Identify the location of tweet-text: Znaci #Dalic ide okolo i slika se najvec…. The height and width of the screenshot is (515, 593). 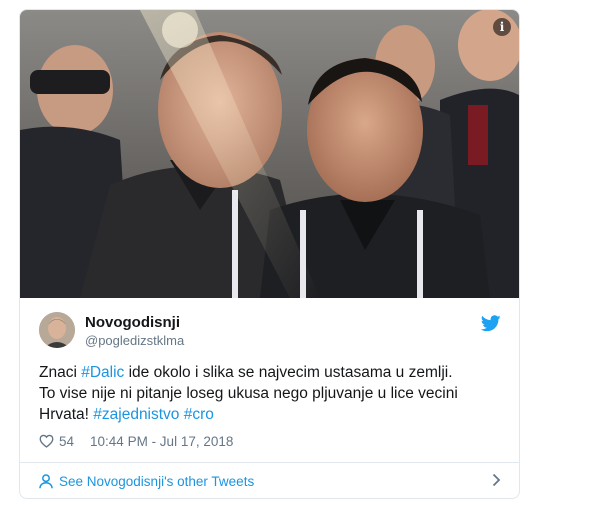
(270, 393).